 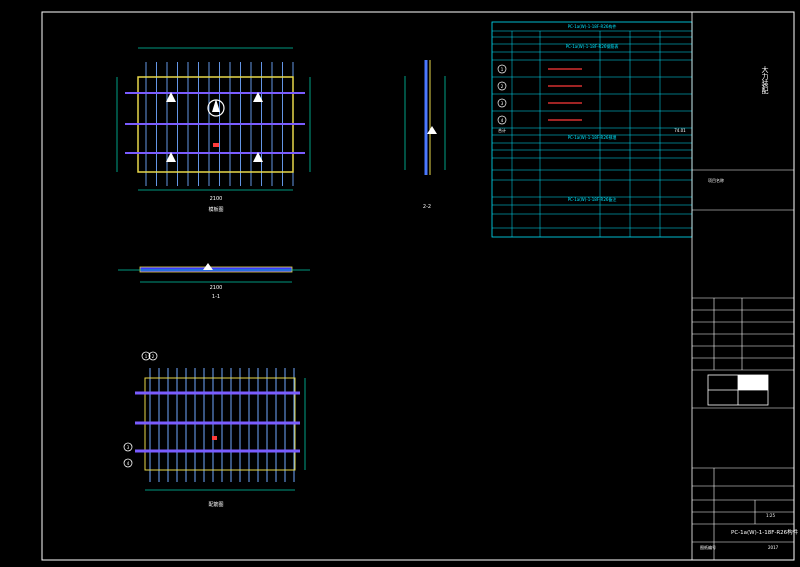 What do you see at coordinates (708, 547) in the screenshot?
I see `footer-label: 图纸编号` at bounding box center [708, 547].